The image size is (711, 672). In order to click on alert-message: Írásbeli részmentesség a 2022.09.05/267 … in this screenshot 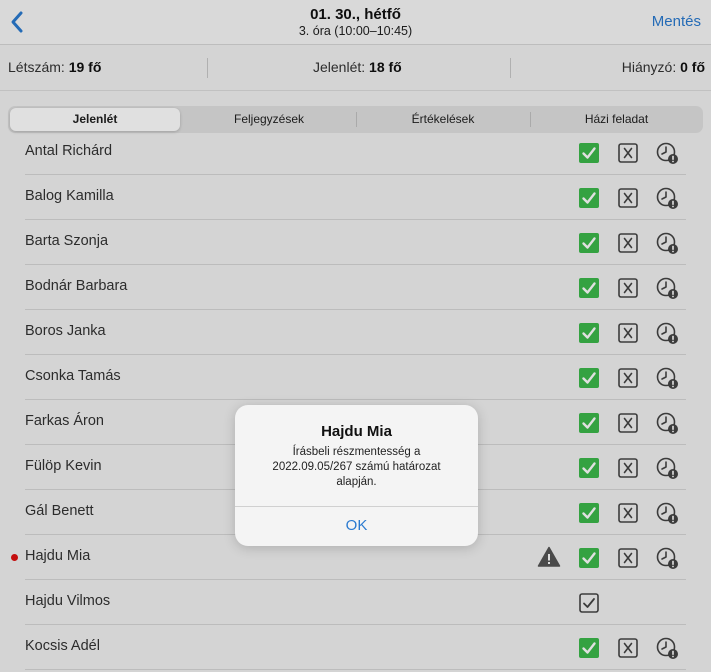, I will do `click(356, 467)`.